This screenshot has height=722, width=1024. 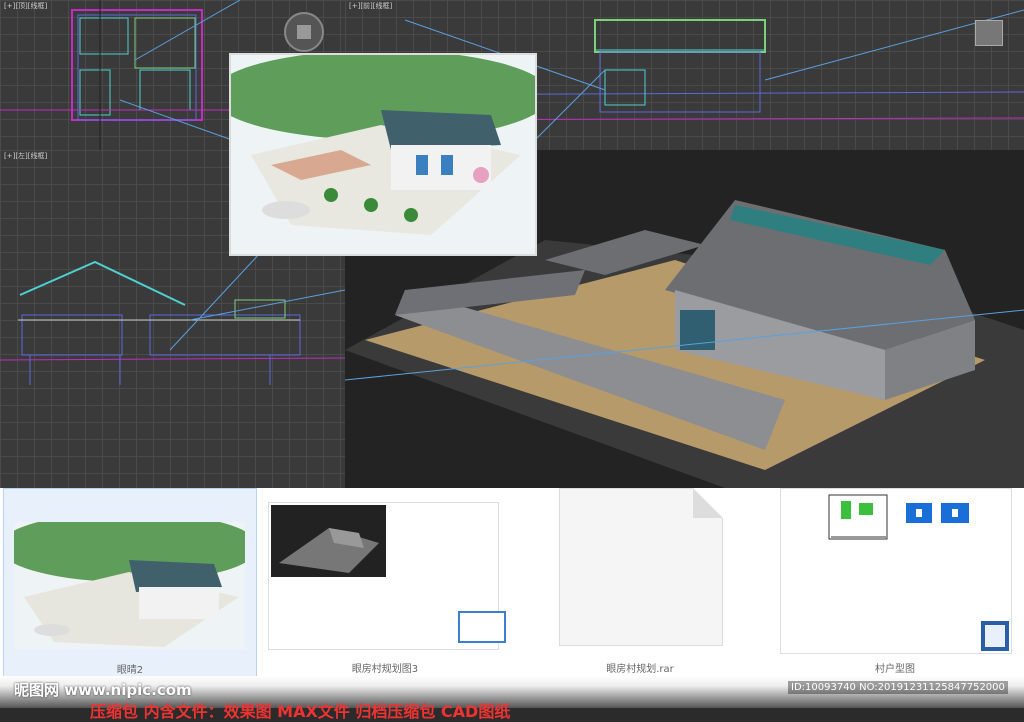 I want to click on file-item-cad: 村户型图, so click(x=895, y=583).